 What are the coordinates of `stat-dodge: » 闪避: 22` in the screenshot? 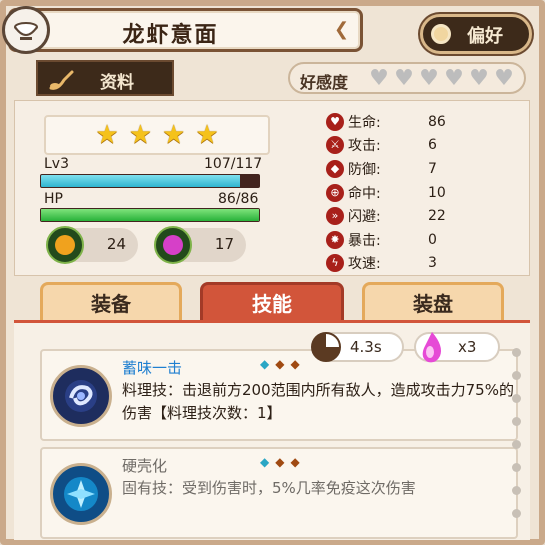 It's located at (426, 216).